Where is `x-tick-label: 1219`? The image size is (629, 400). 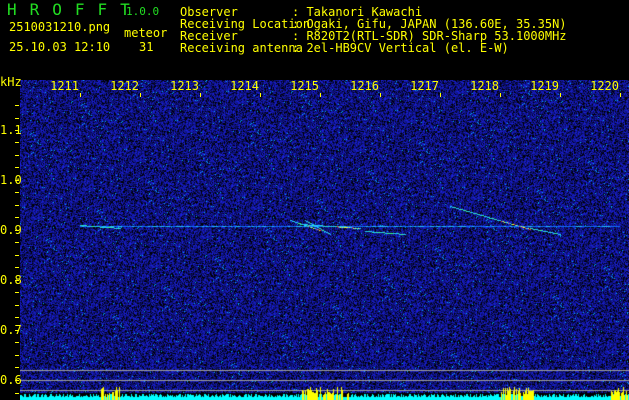 x-tick-label: 1219 is located at coordinates (544, 86).